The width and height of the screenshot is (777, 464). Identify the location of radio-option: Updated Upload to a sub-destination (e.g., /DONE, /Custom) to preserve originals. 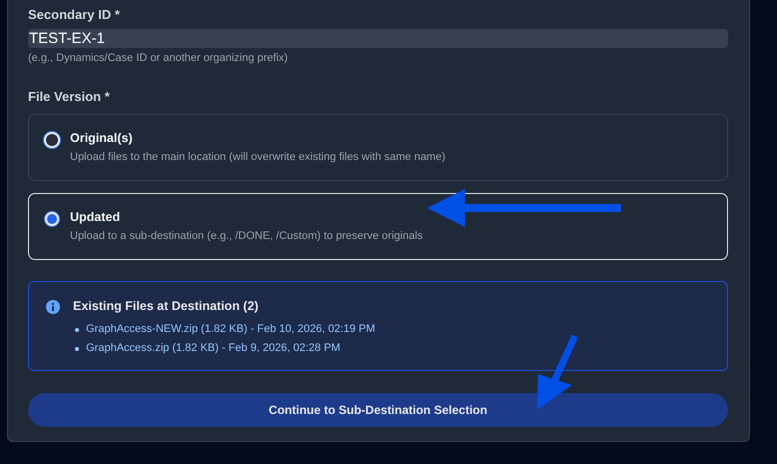
(378, 226).